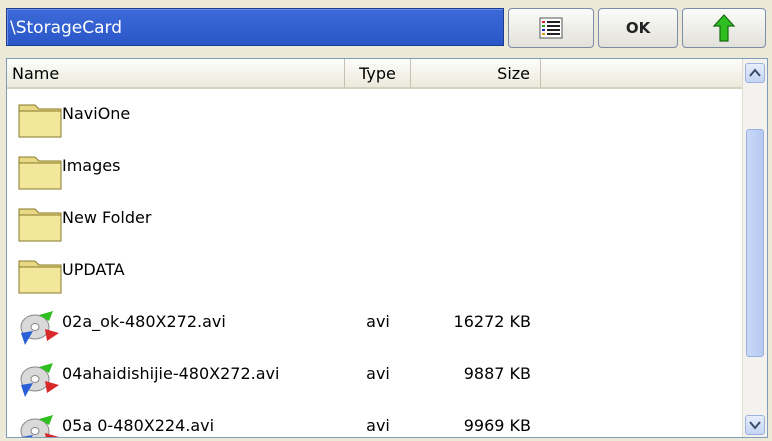  Describe the element at coordinates (171, 373) in the screenshot. I see `item-name: 04ahaidishijie-480X272.avi` at that location.